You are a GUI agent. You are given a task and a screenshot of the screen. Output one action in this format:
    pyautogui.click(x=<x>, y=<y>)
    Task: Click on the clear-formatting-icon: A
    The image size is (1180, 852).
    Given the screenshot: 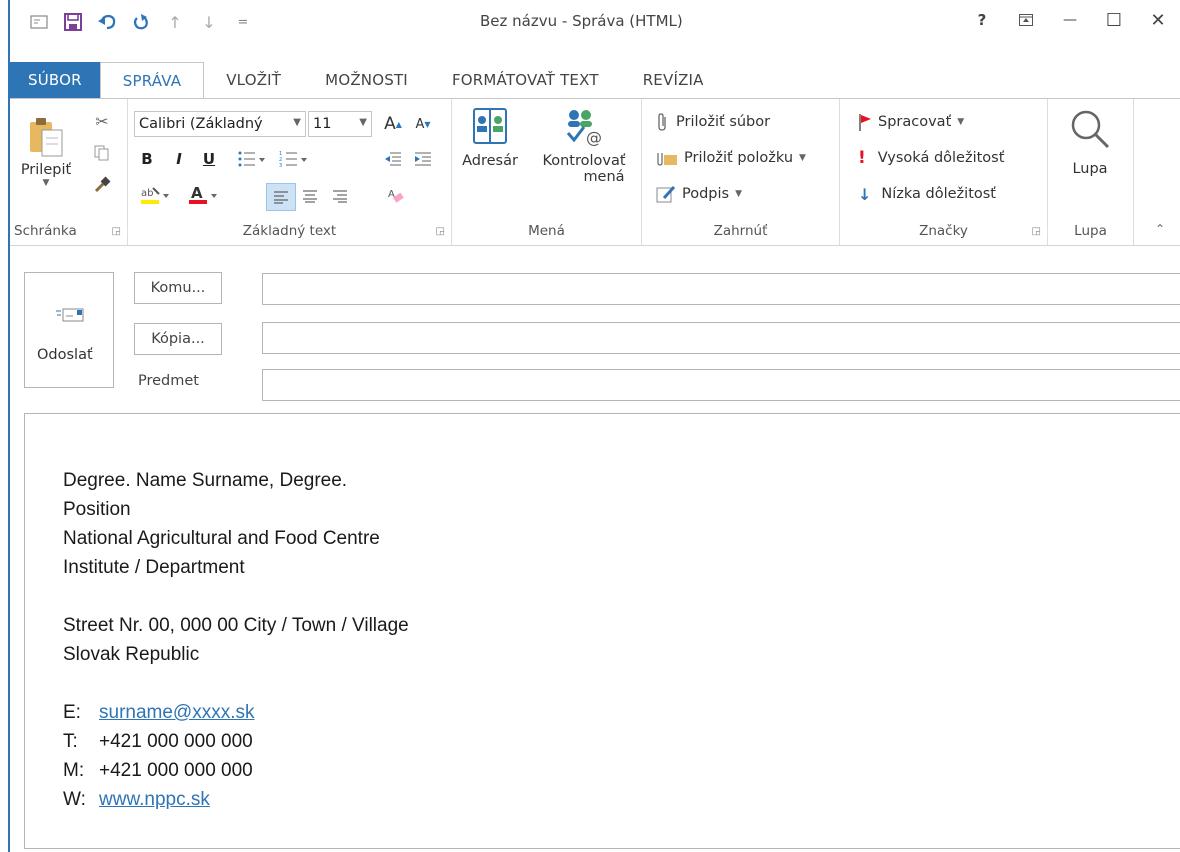 What is the action you would take?
    pyautogui.click(x=396, y=196)
    